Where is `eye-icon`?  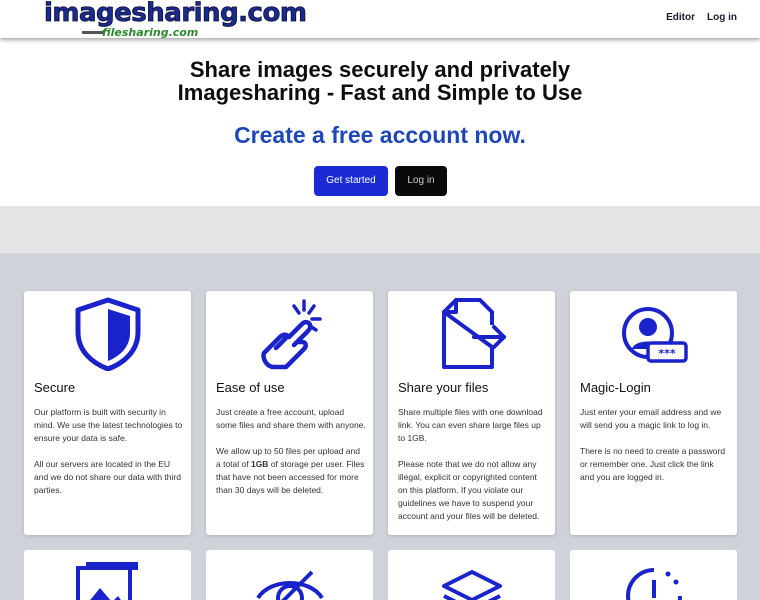 eye-icon is located at coordinates (289, 585).